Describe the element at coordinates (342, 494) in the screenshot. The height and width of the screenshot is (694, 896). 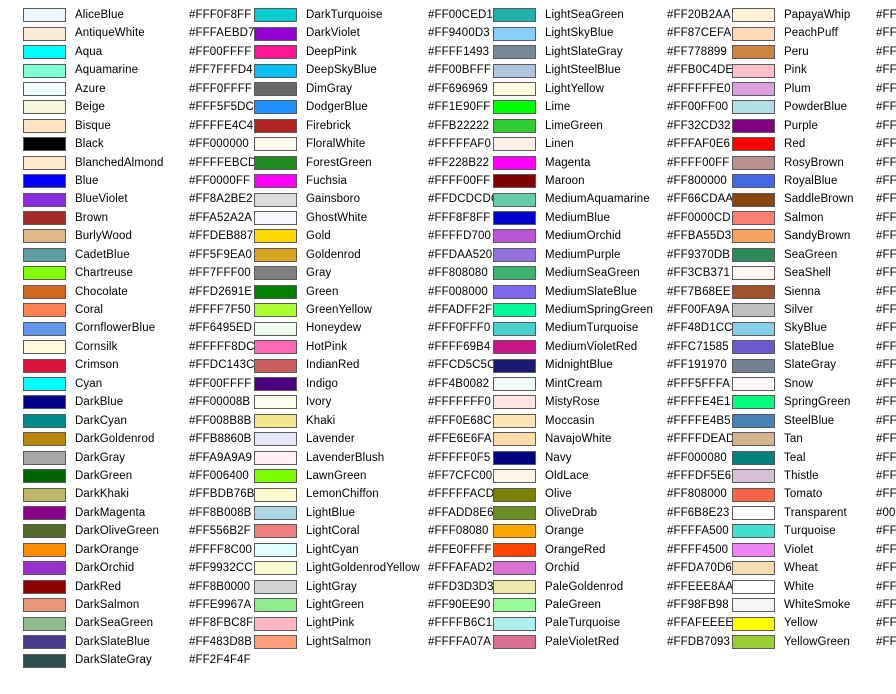
I see `color-name-label: LemonChiffon` at that location.